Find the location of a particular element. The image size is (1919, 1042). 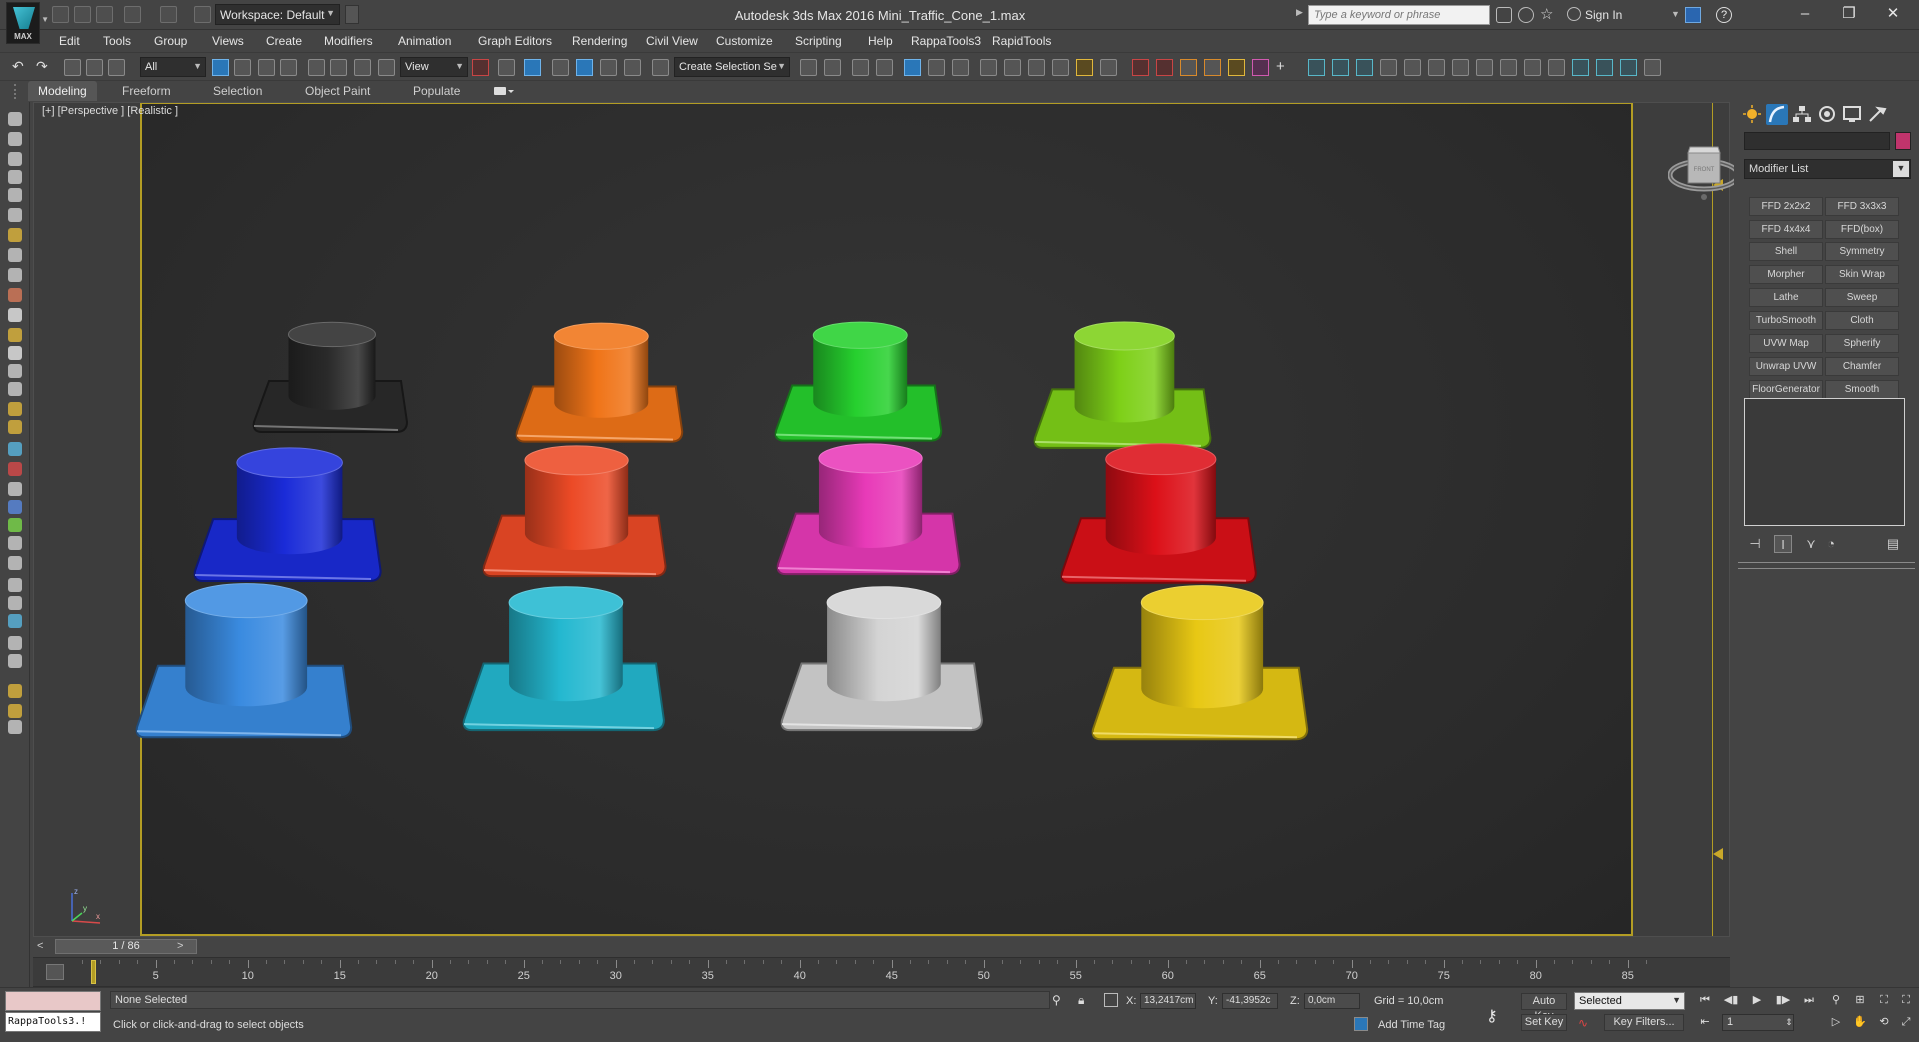

chart-icon is located at coordinates (15, 691).